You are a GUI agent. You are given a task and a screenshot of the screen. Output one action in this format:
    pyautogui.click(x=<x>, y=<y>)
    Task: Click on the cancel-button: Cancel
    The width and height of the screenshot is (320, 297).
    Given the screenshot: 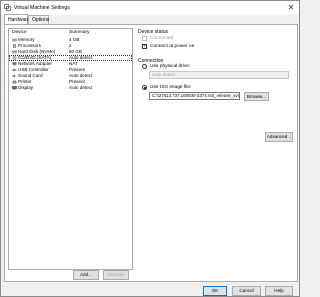 What is the action you would take?
    pyautogui.click(x=246, y=291)
    